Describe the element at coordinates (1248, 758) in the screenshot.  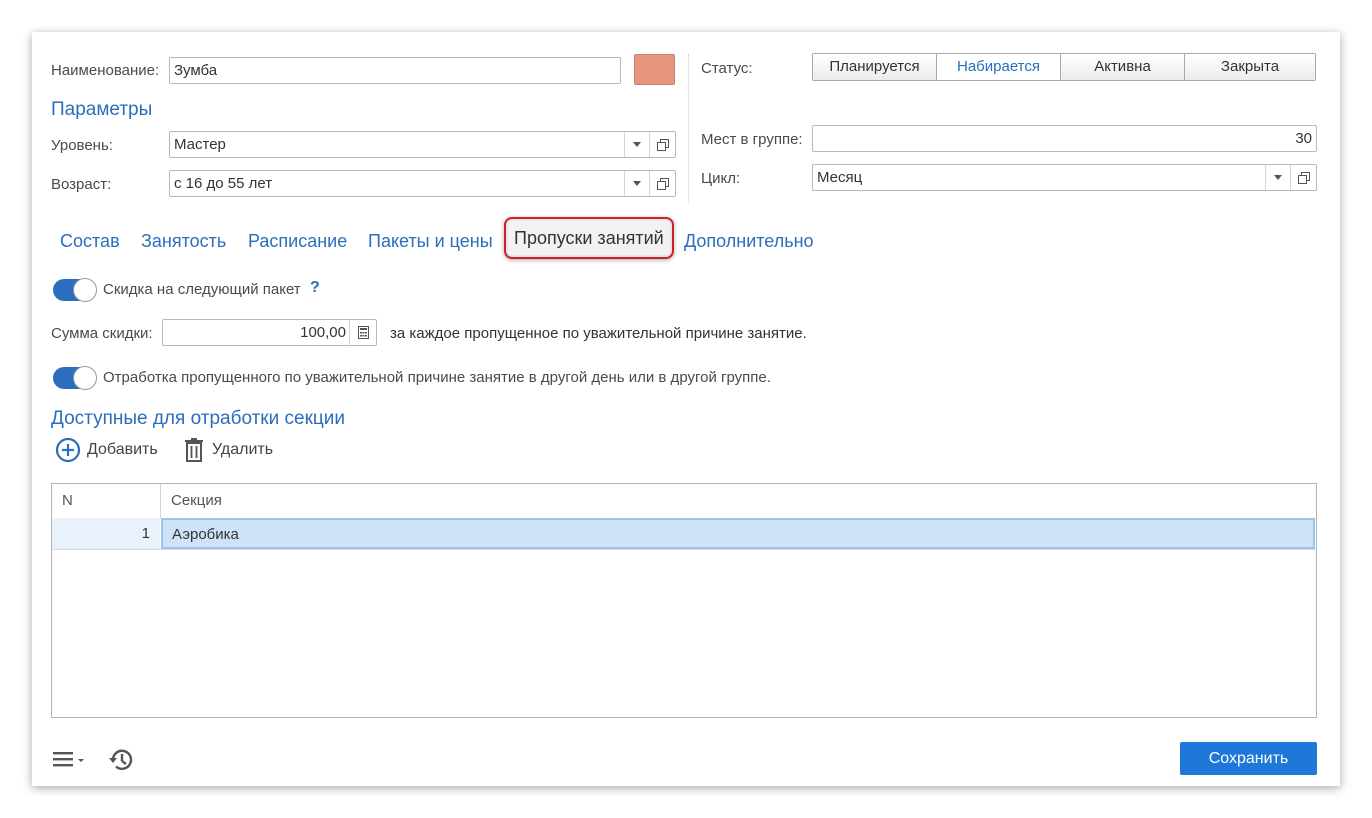
I see `save-button: Сохранить` at that location.